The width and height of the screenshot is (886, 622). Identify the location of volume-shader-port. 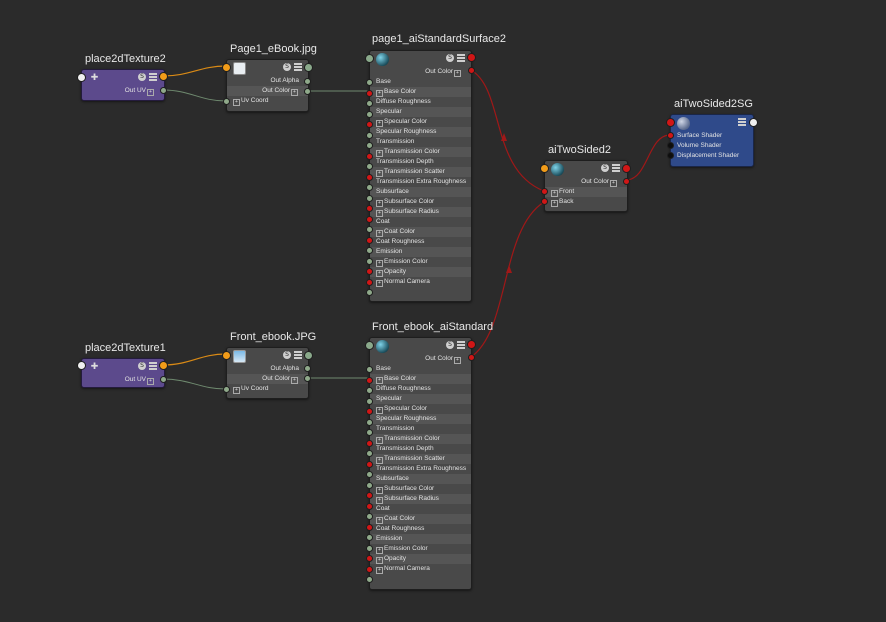
(670, 145).